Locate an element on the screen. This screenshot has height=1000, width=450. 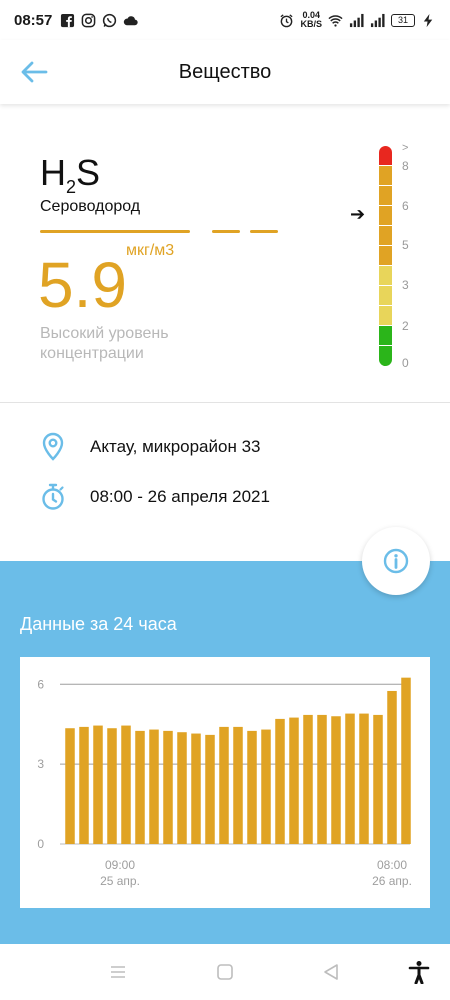
formula-subscript: 2 is located at coordinates (71, 187).